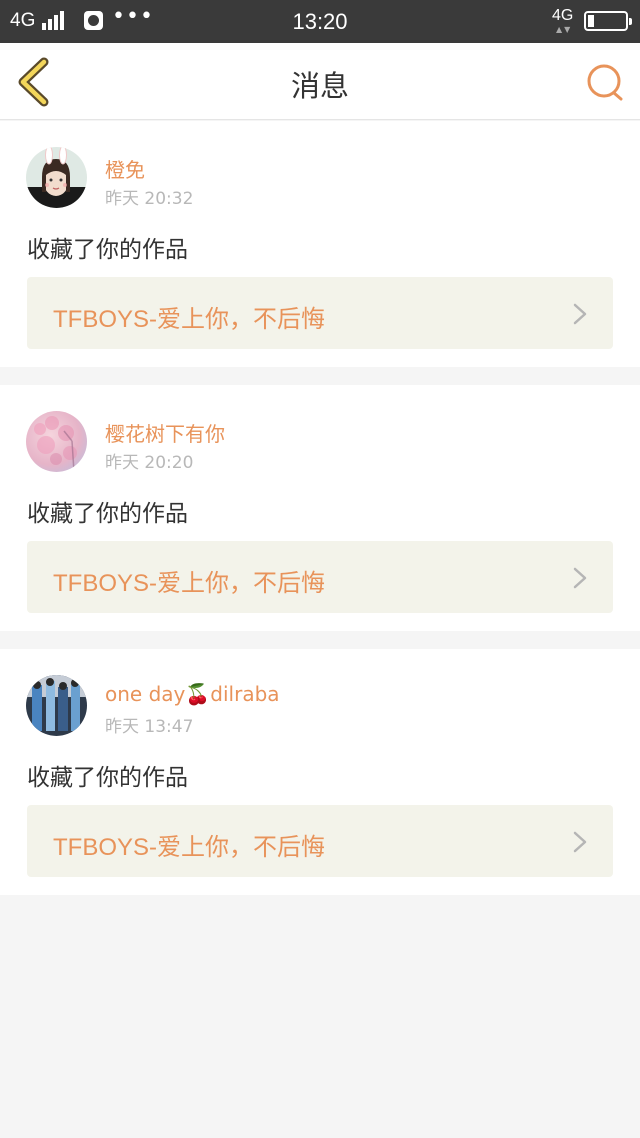  What do you see at coordinates (149, 199) in the screenshot?
I see `timestamp: 昨天 20:32` at bounding box center [149, 199].